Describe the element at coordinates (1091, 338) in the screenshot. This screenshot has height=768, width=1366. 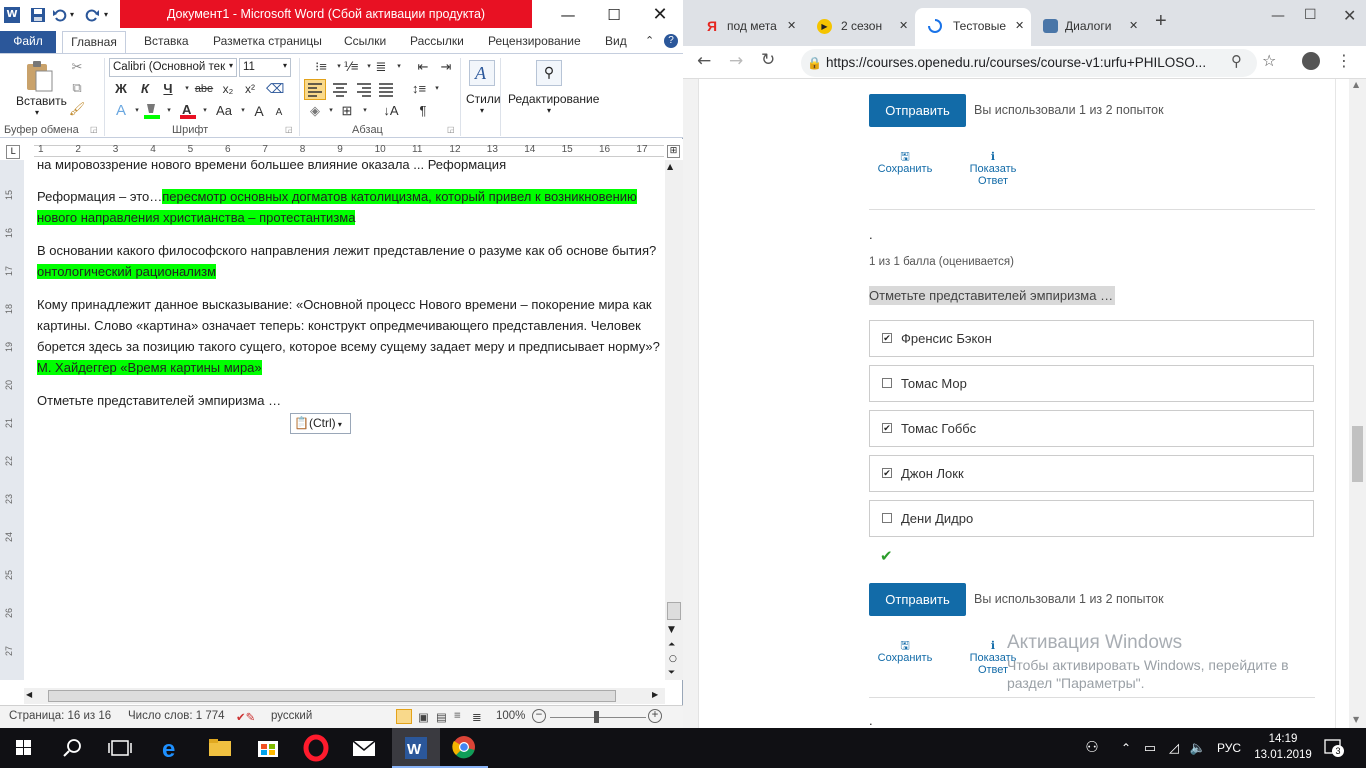
I see `answer-option: ✔ Френсис Бэкон` at that location.